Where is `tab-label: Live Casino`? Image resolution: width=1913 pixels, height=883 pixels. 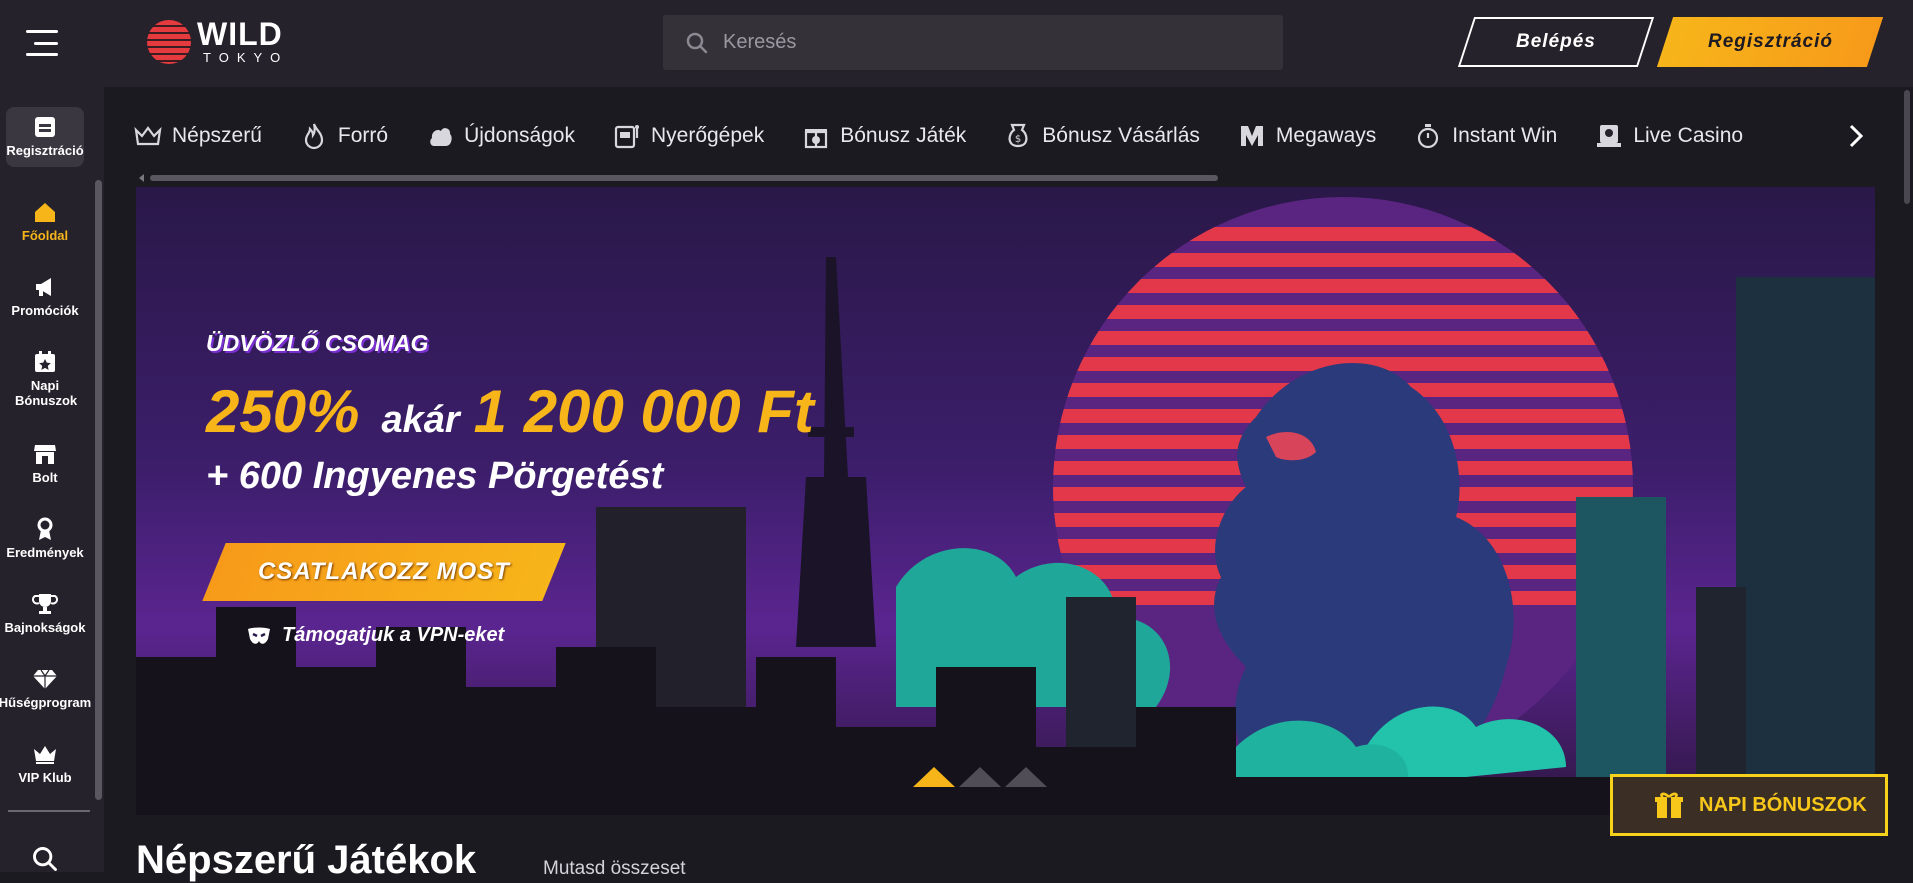 tab-label: Live Casino is located at coordinates (1688, 135).